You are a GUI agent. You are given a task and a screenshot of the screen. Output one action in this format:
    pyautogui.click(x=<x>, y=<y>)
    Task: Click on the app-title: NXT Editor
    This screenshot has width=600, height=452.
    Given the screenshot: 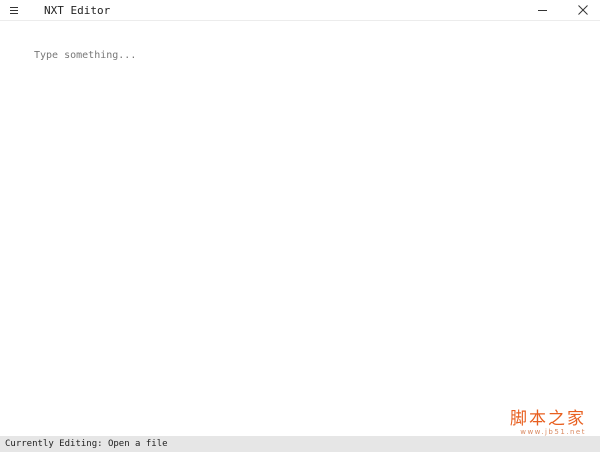 What is the action you would take?
    pyautogui.click(x=77, y=10)
    